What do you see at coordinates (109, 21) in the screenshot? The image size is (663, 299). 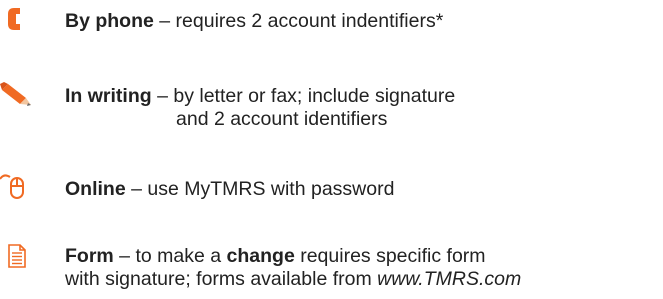 I see `phone-title: By phone` at bounding box center [109, 21].